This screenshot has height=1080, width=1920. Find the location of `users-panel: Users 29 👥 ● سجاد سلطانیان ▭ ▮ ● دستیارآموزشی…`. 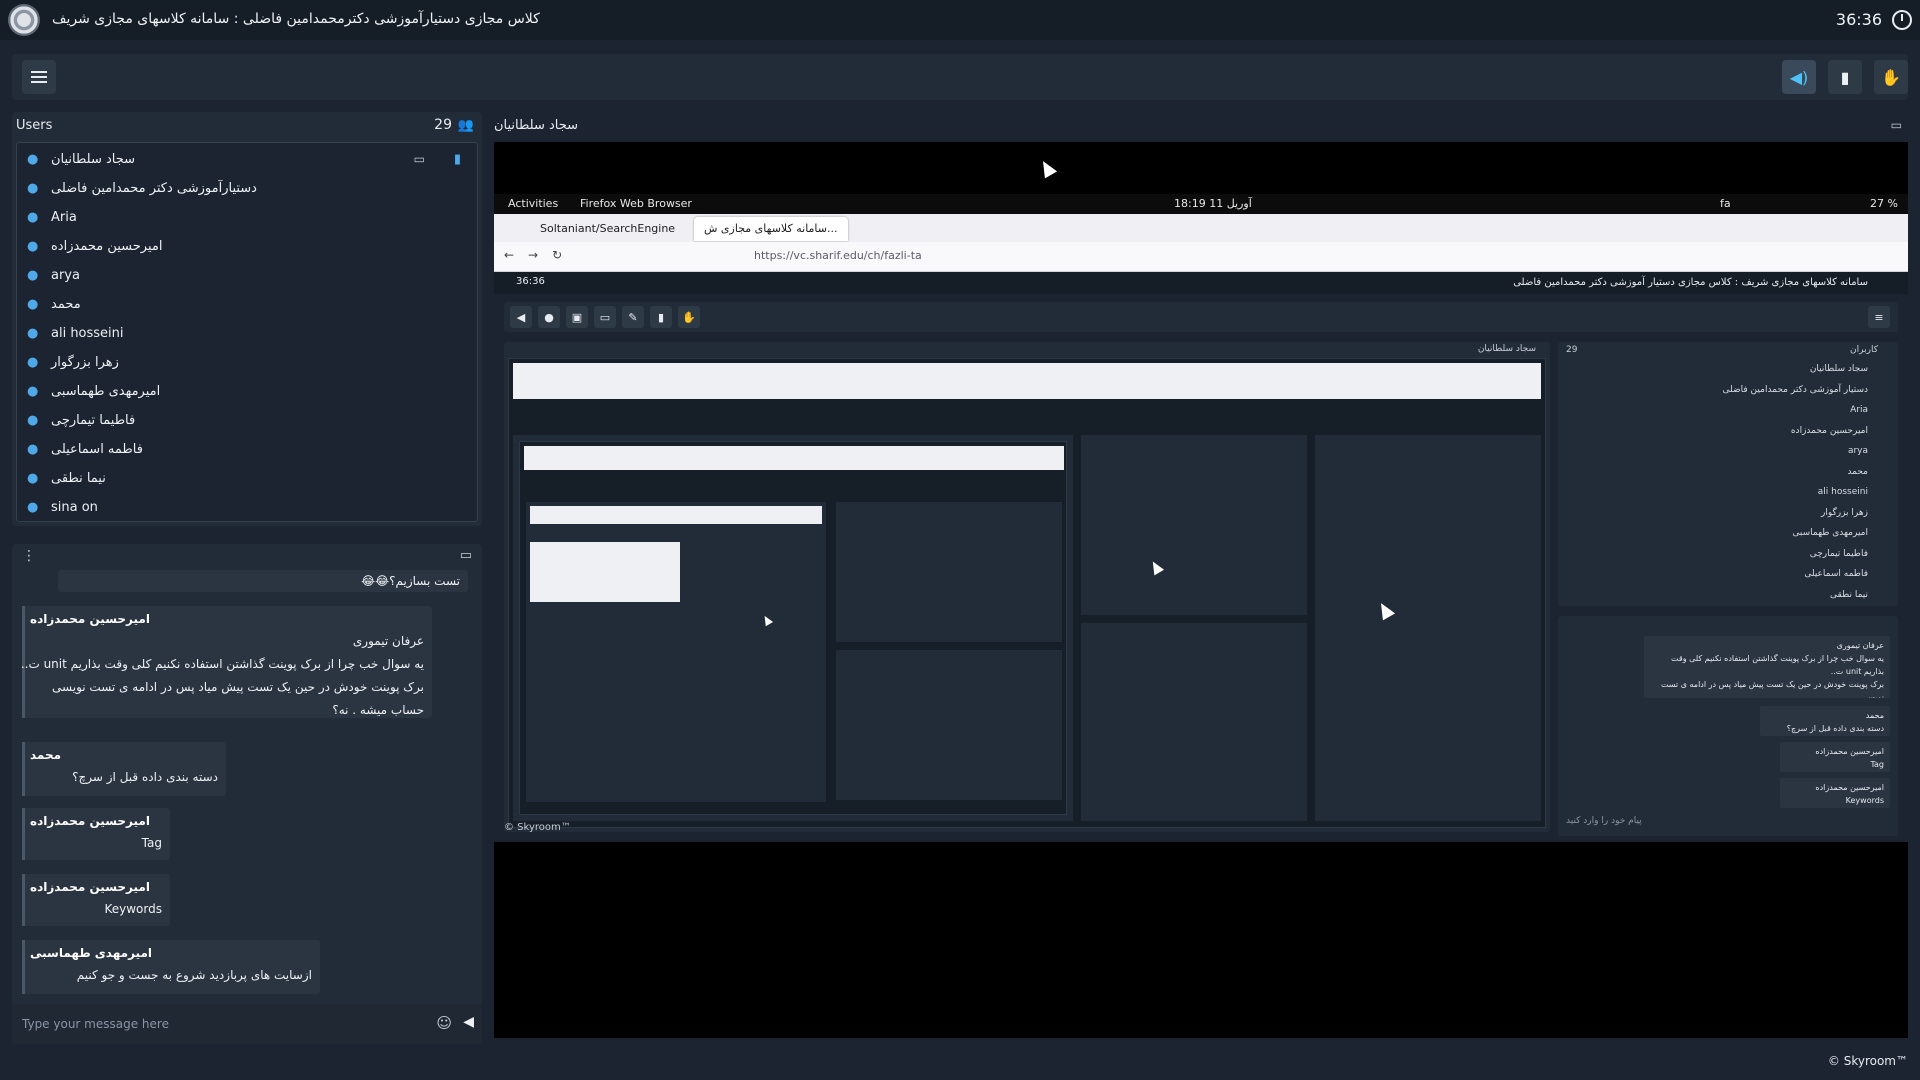

users-panel: Users 29 👥 ● سجاد سلطانیان ▭ ▮ ● دستیارآموزشی… is located at coordinates (247, 319).